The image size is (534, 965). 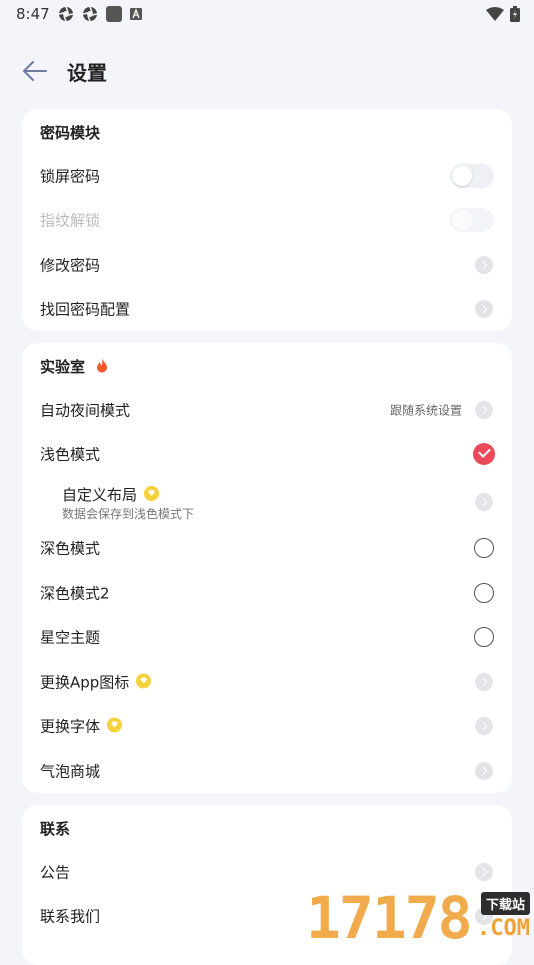 What do you see at coordinates (70, 548) in the screenshot?
I see `row-label: 深色模式` at bounding box center [70, 548].